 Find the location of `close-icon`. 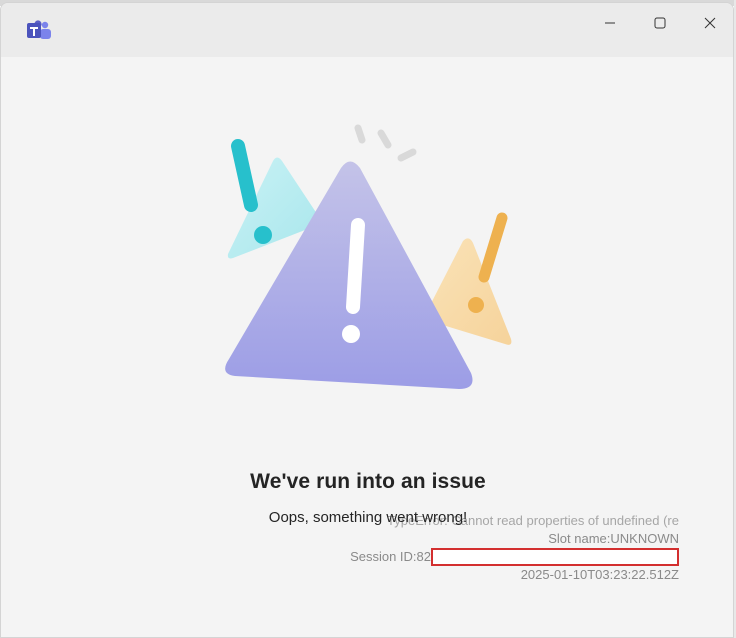

close-icon is located at coordinates (710, 23).